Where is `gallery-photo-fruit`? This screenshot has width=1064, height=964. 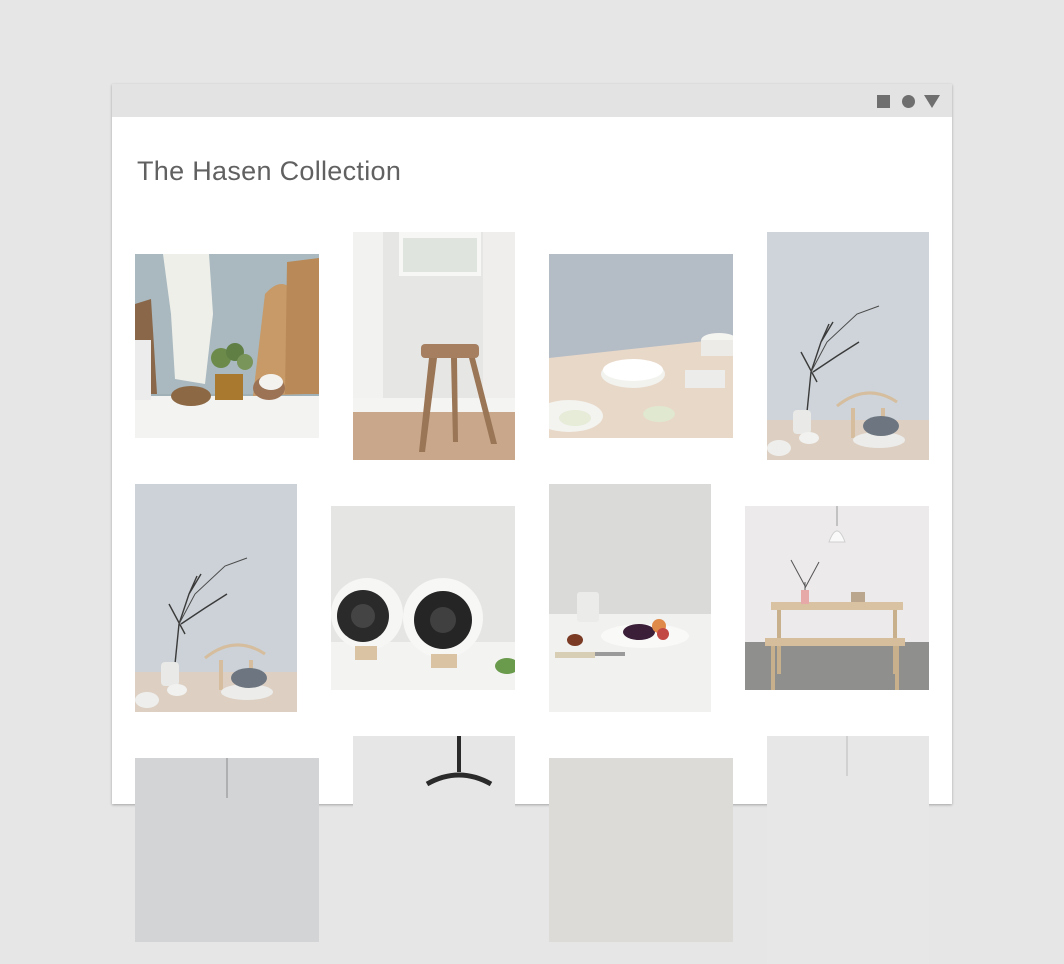
gallery-photo-fruit is located at coordinates (630, 598).